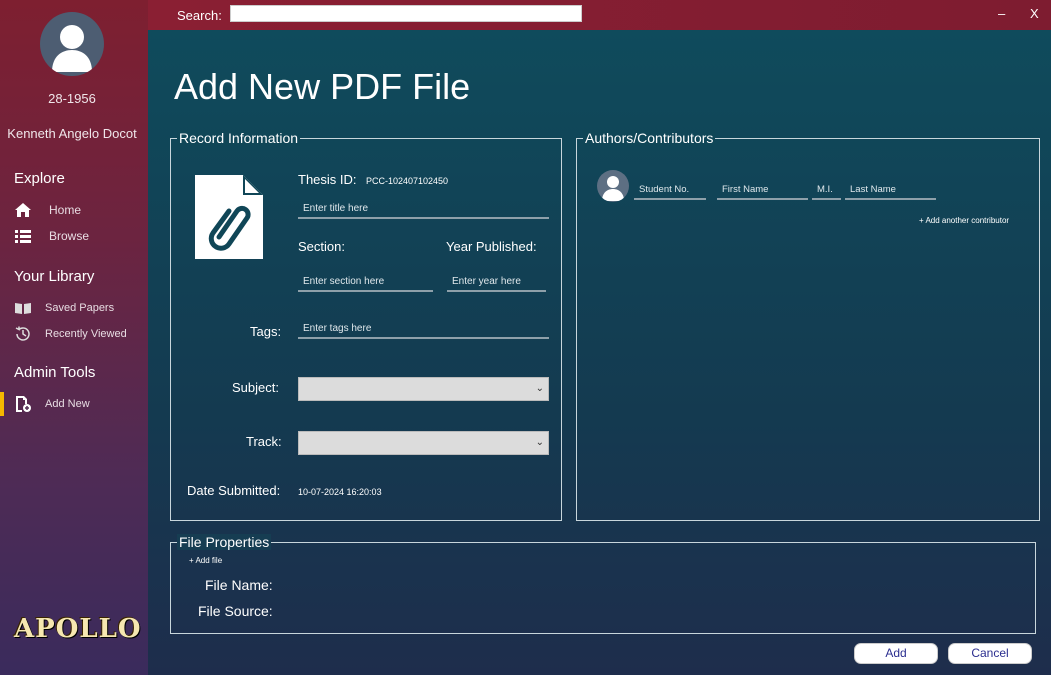 Image resolution: width=1051 pixels, height=675 pixels. Describe the element at coordinates (69, 236) in the screenshot. I see `sidebar-item-label: Browse` at that location.